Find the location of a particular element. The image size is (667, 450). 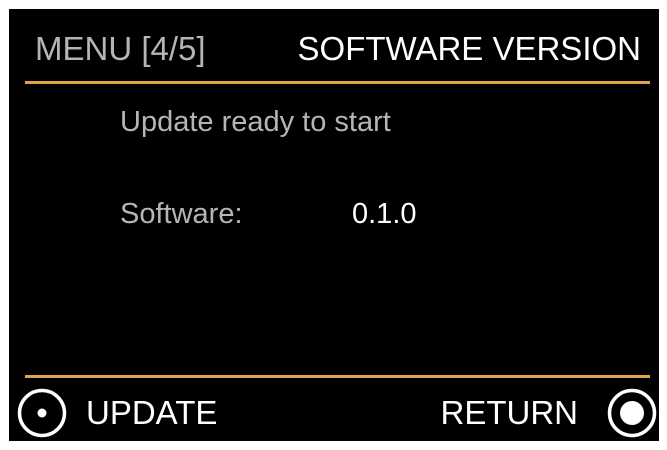

software-version-value: 0.1.0 is located at coordinates (384, 214).